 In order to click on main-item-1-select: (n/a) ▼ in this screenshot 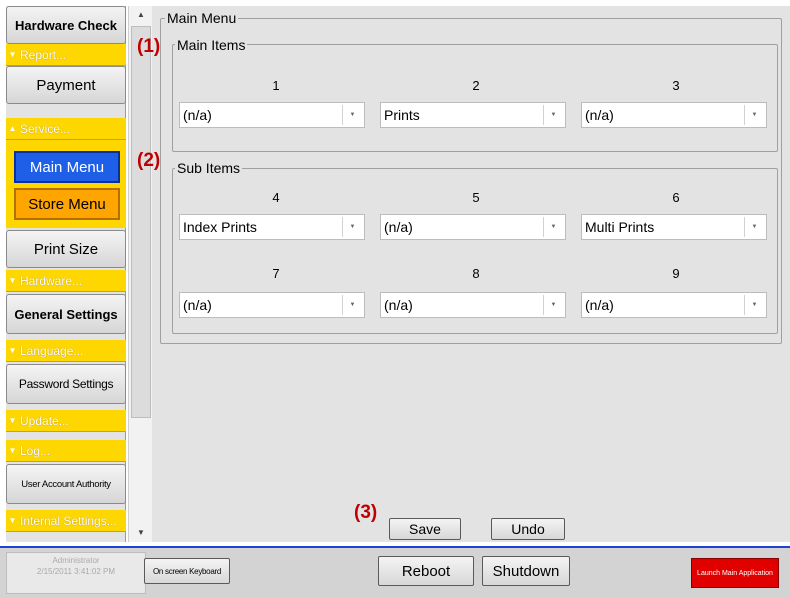, I will do `click(272, 115)`.